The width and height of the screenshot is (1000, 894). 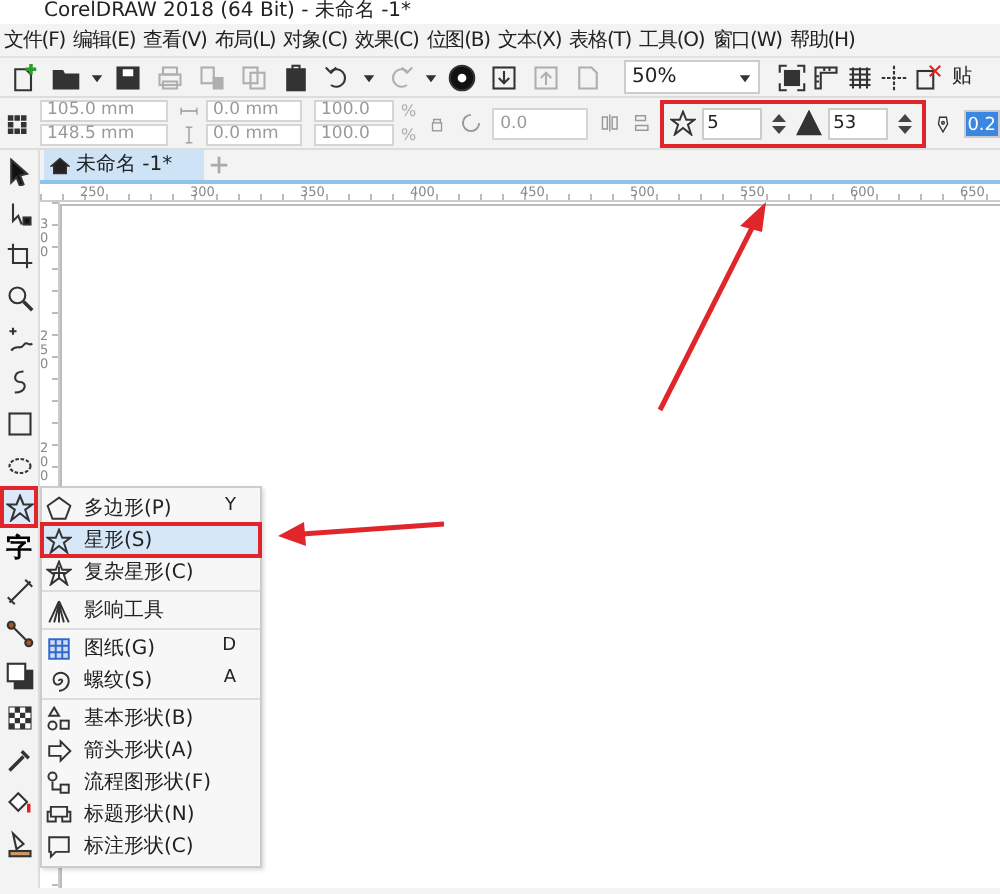 I want to click on menu-item: 图纸(G) D, so click(x=151, y=648).